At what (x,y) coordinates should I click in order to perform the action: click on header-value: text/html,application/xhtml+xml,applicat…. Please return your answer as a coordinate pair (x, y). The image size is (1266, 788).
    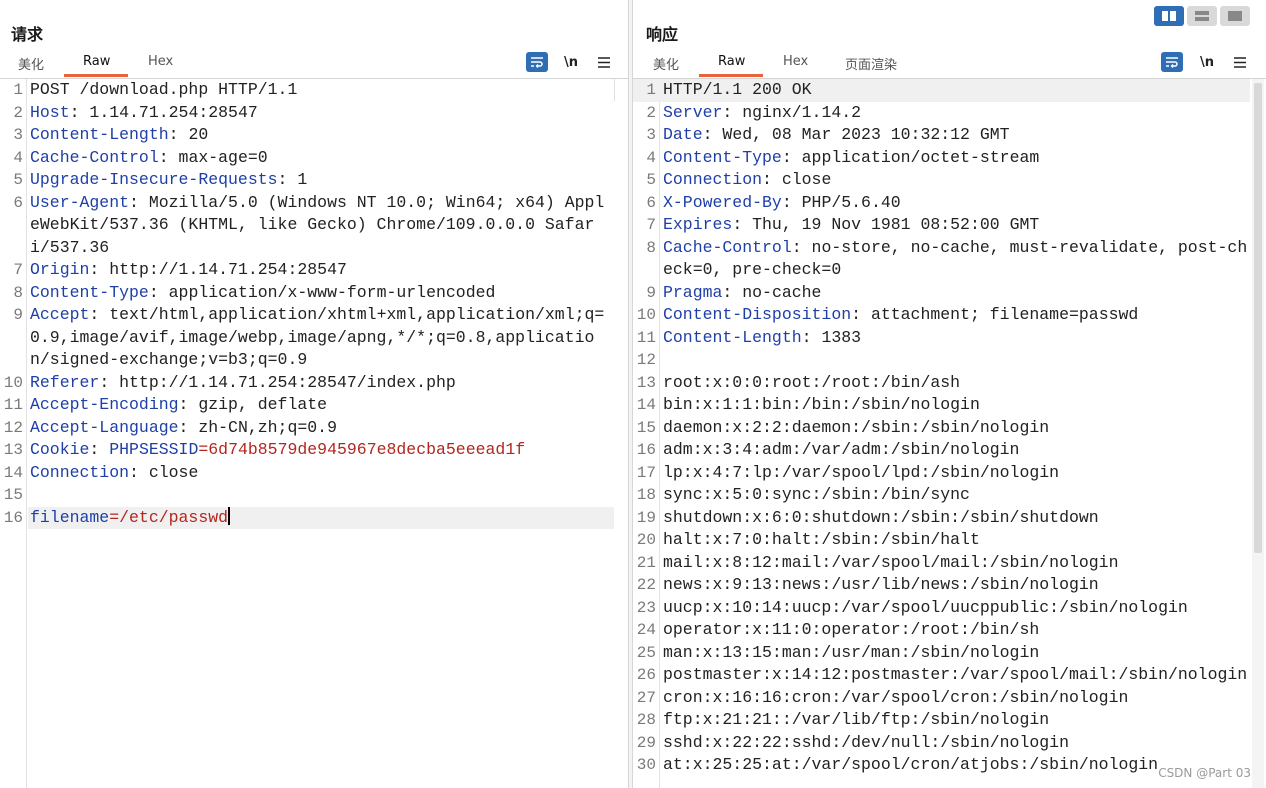
    Looking at the image, I should click on (317, 337).